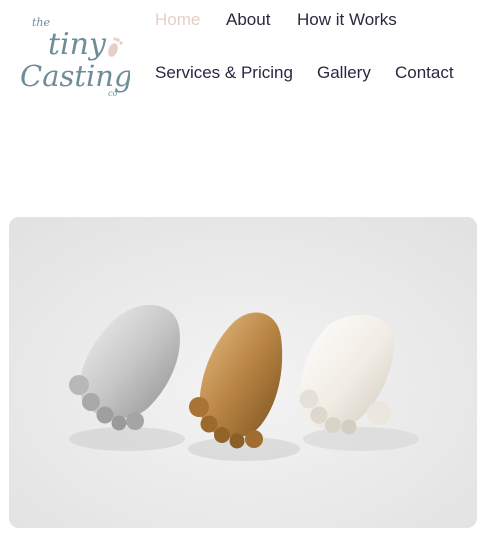  Describe the element at coordinates (248, 20) in the screenshot. I see `nav-link-about: About` at that location.